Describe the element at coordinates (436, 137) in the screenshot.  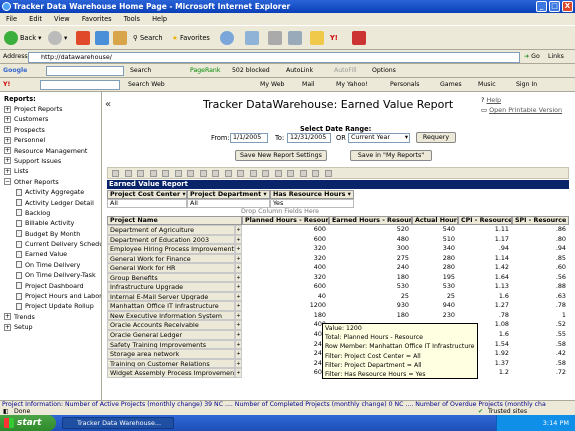
I see `requery-button: Requery` at that location.